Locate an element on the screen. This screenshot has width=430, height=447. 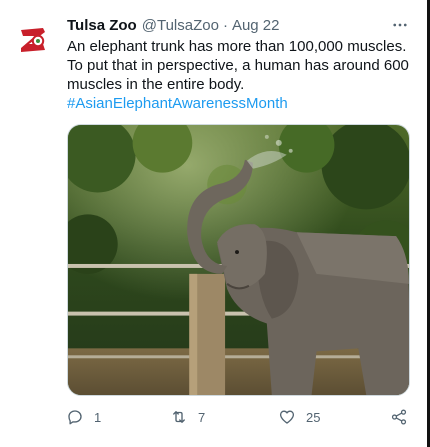
more-options-button is located at coordinates (400, 25).